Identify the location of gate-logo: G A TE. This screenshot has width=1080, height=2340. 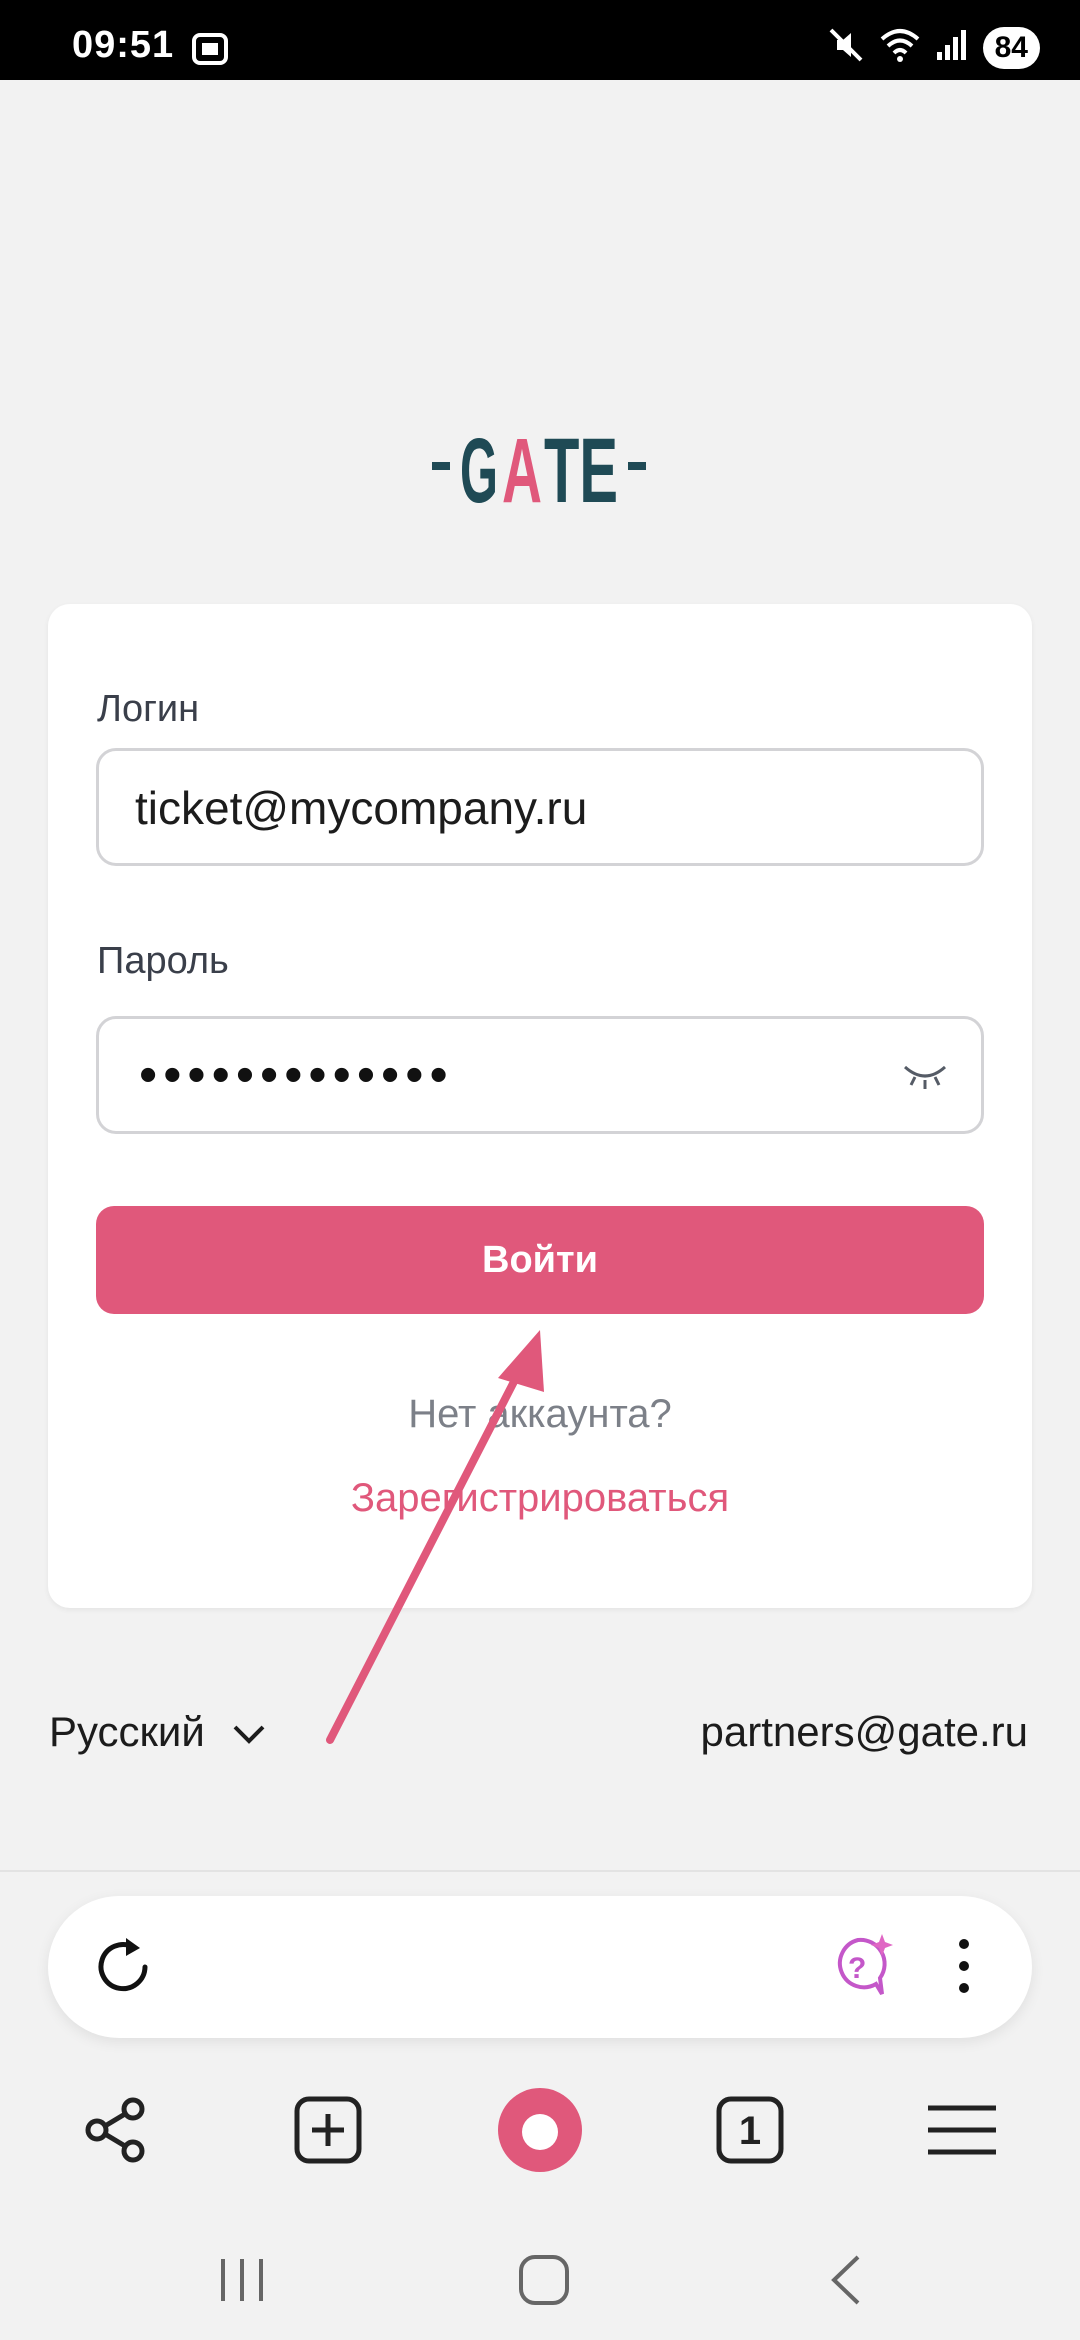
(540, 471).